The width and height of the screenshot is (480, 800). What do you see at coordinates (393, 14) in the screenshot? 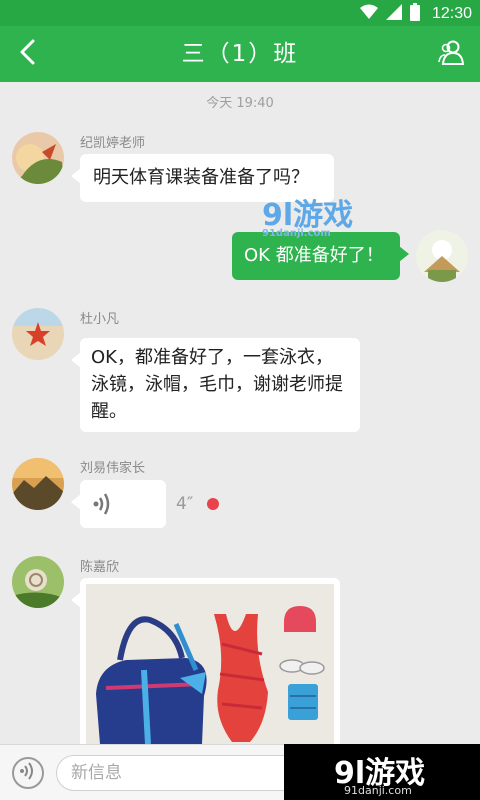
I see `signal-icon` at bounding box center [393, 14].